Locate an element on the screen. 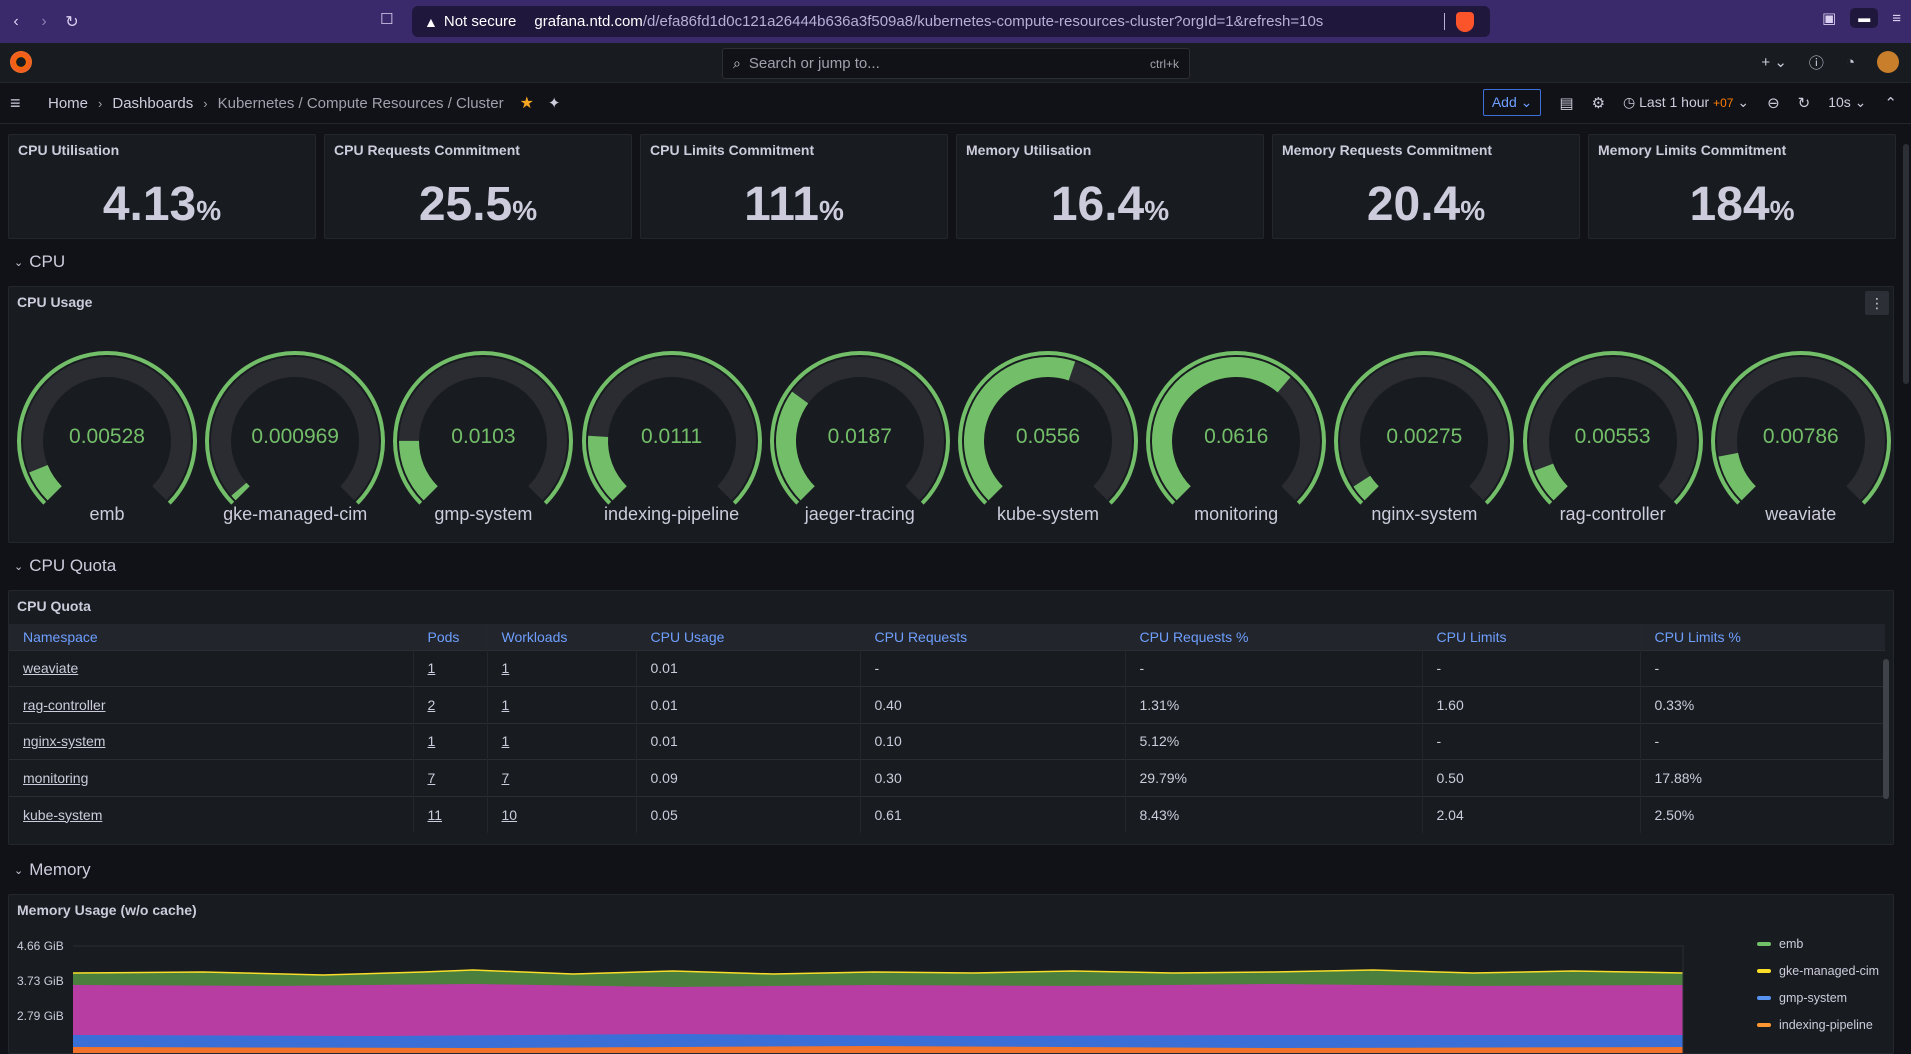  table-cell: 2.04 is located at coordinates (1530, 814).